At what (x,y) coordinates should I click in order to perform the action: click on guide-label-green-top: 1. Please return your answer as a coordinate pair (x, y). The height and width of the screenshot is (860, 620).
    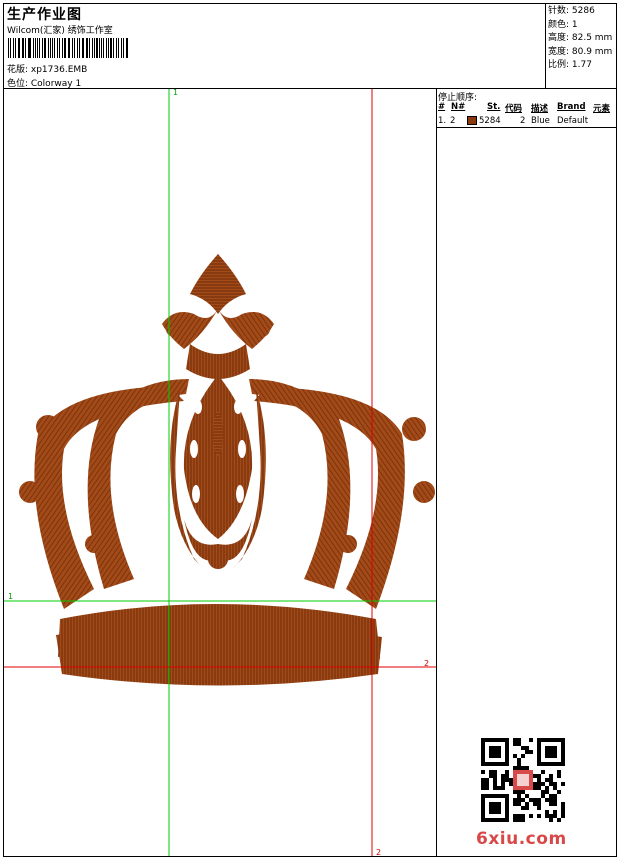
    Looking at the image, I should click on (176, 92).